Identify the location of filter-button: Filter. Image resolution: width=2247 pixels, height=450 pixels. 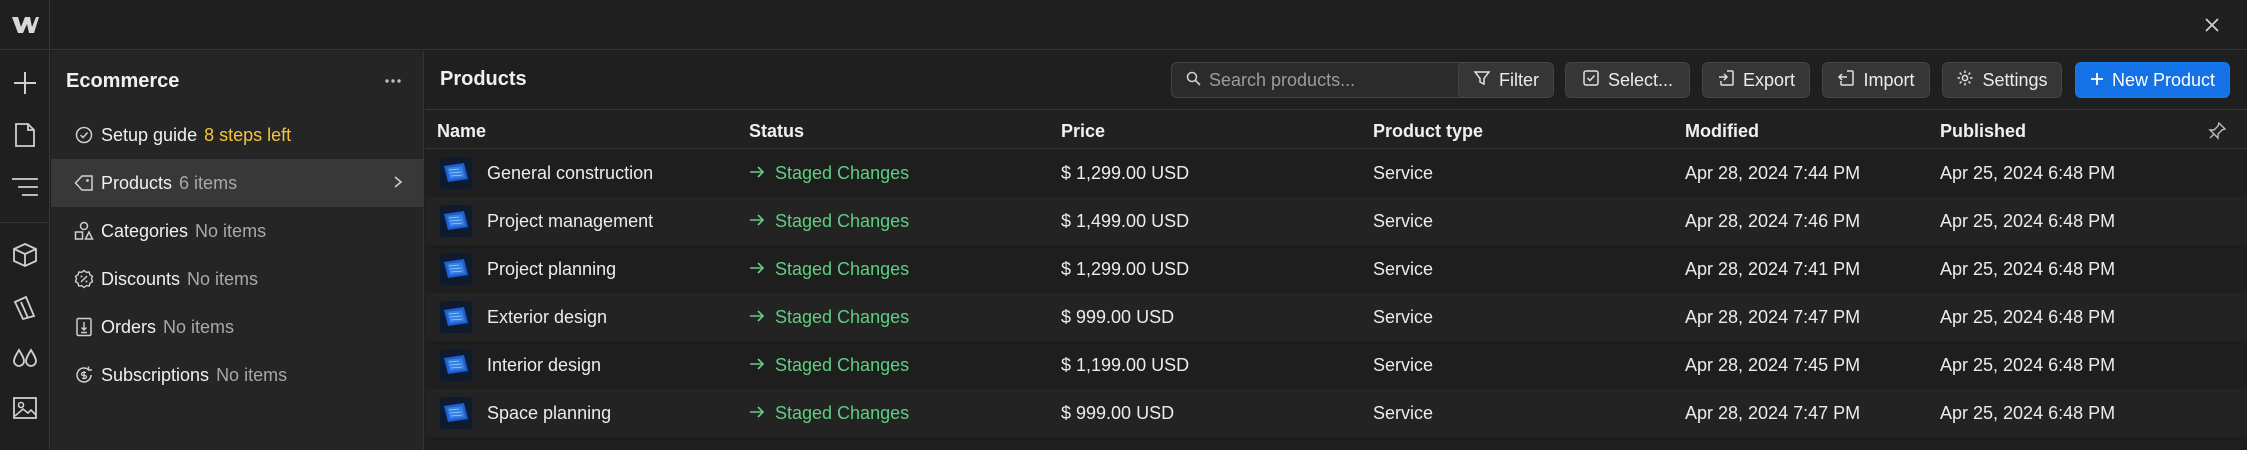
(1506, 80).